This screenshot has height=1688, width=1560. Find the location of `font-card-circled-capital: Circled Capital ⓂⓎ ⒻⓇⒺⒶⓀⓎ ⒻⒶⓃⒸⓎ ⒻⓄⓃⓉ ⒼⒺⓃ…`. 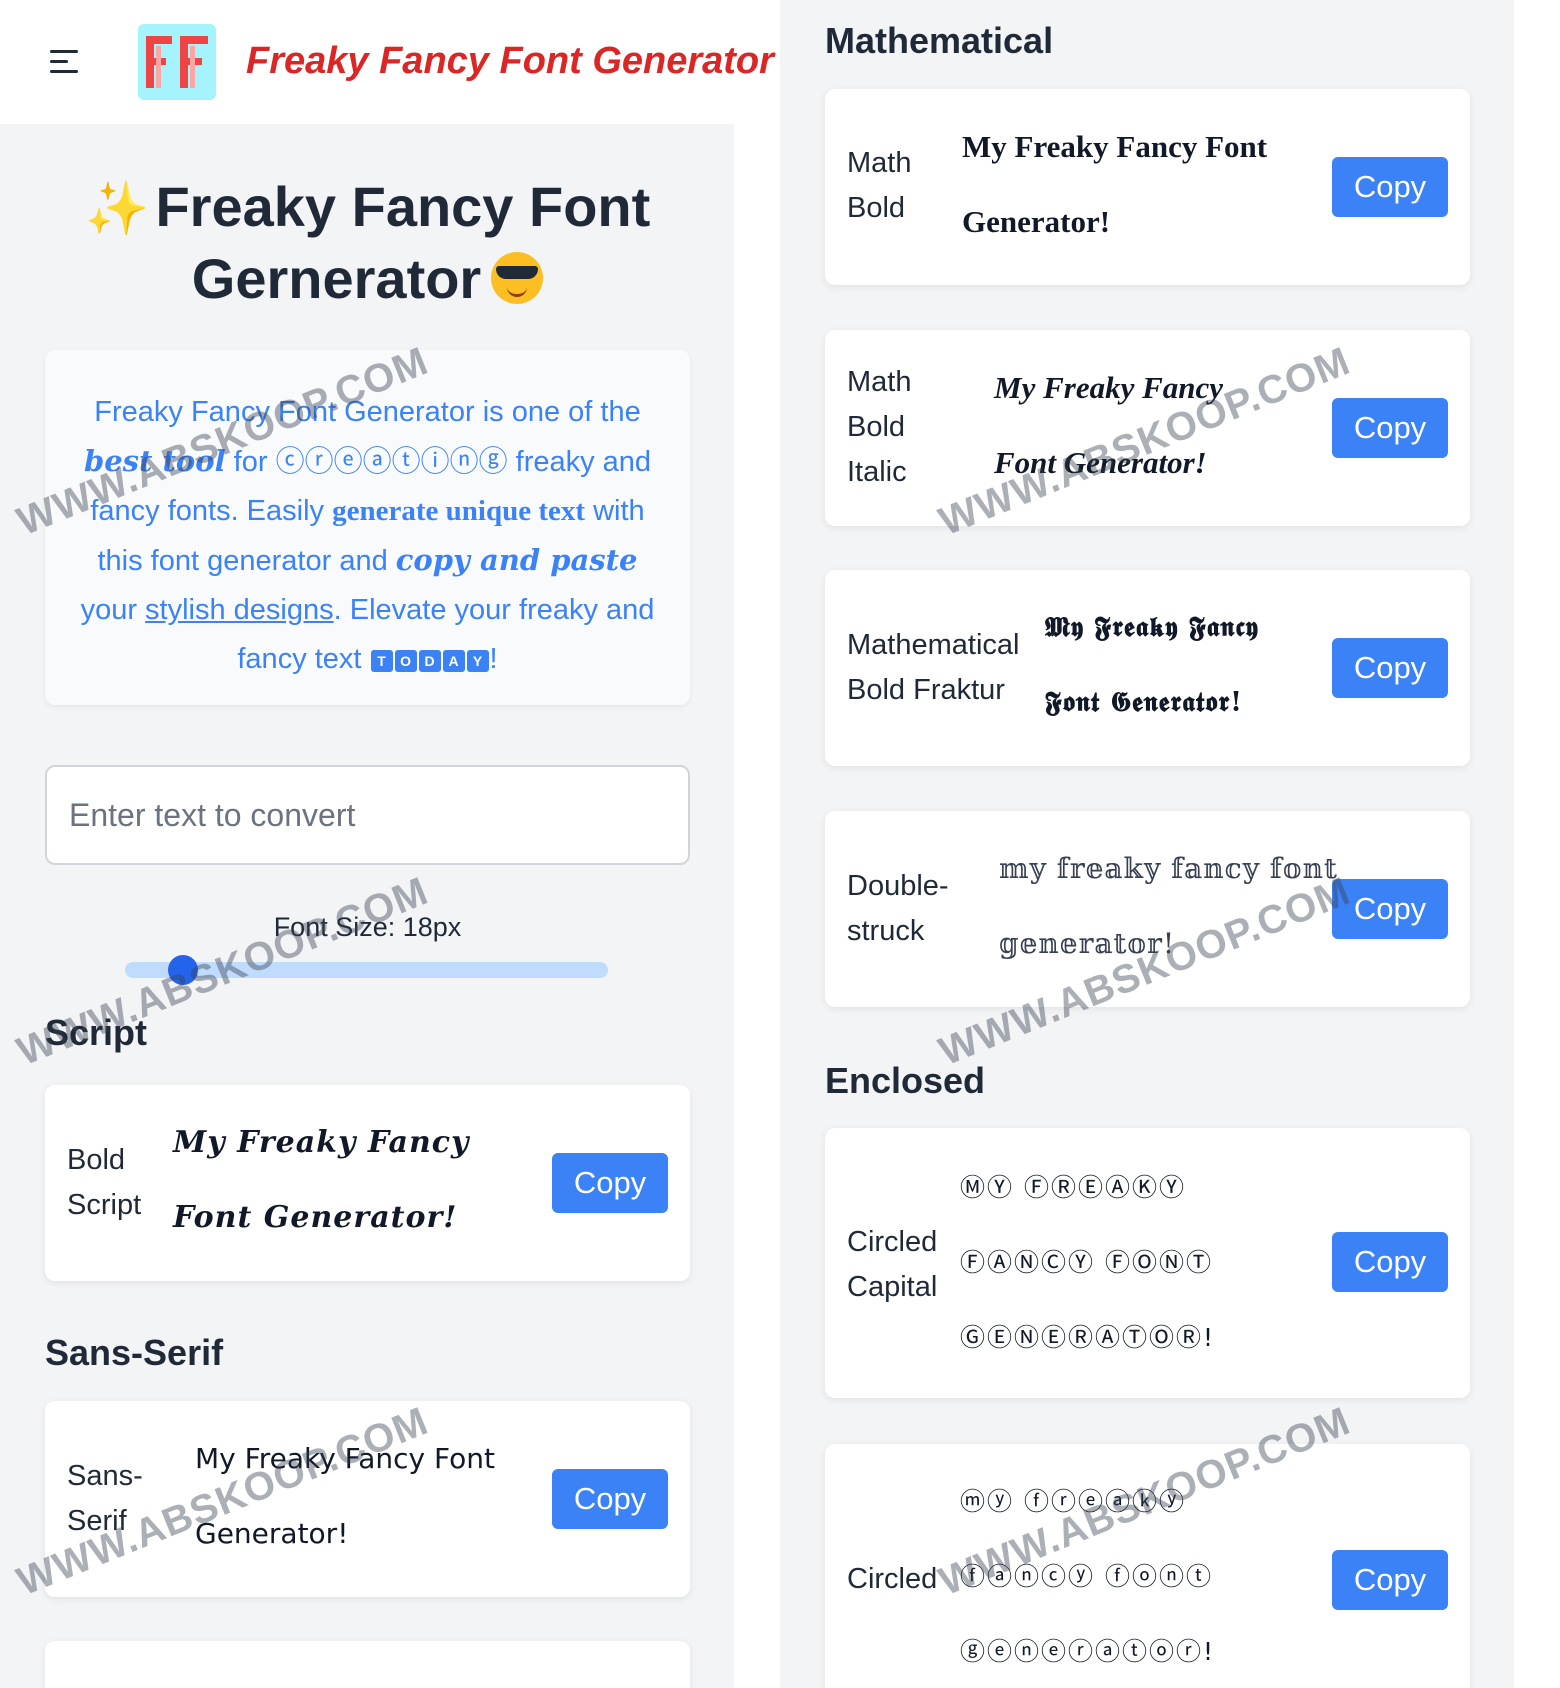

font-card-circled-capital: Circled Capital ⓂⓎ ⒻⓇⒺⒶⓀⓎ ⒻⒶⓃⒸⓎ ⒻⓄⓃⓉ ⒼⒺⓃ… is located at coordinates (1147, 1263).